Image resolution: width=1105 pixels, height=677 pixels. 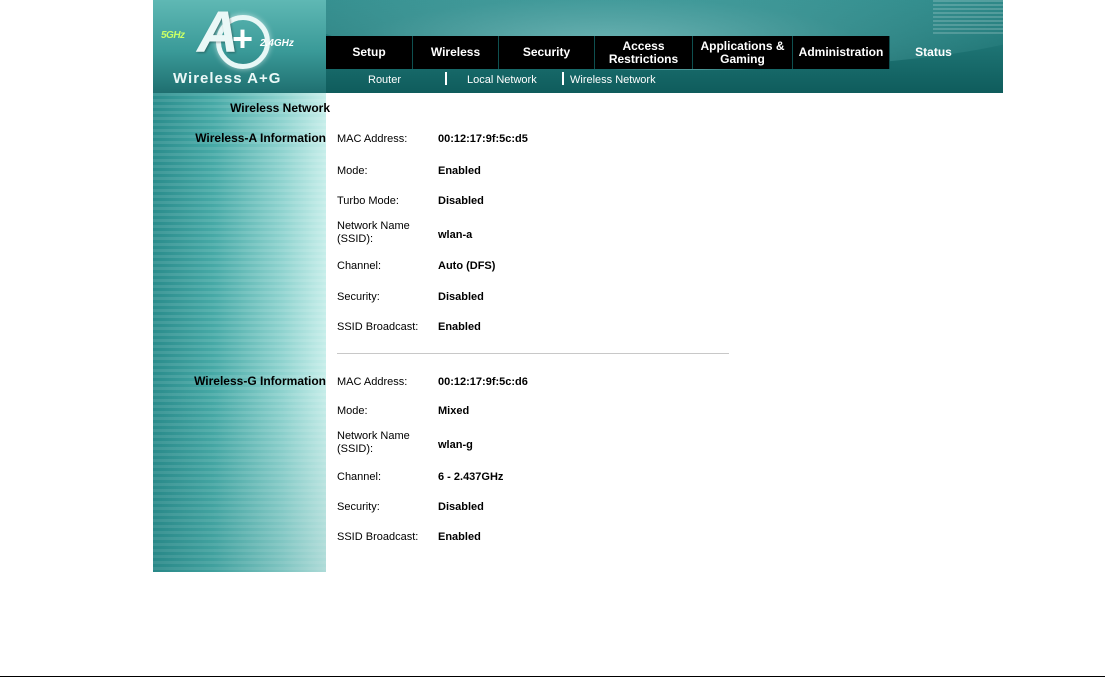 I want to click on wireless-a-mac-value: 00:12:17:9f:5c:d5, so click(x=483, y=139).